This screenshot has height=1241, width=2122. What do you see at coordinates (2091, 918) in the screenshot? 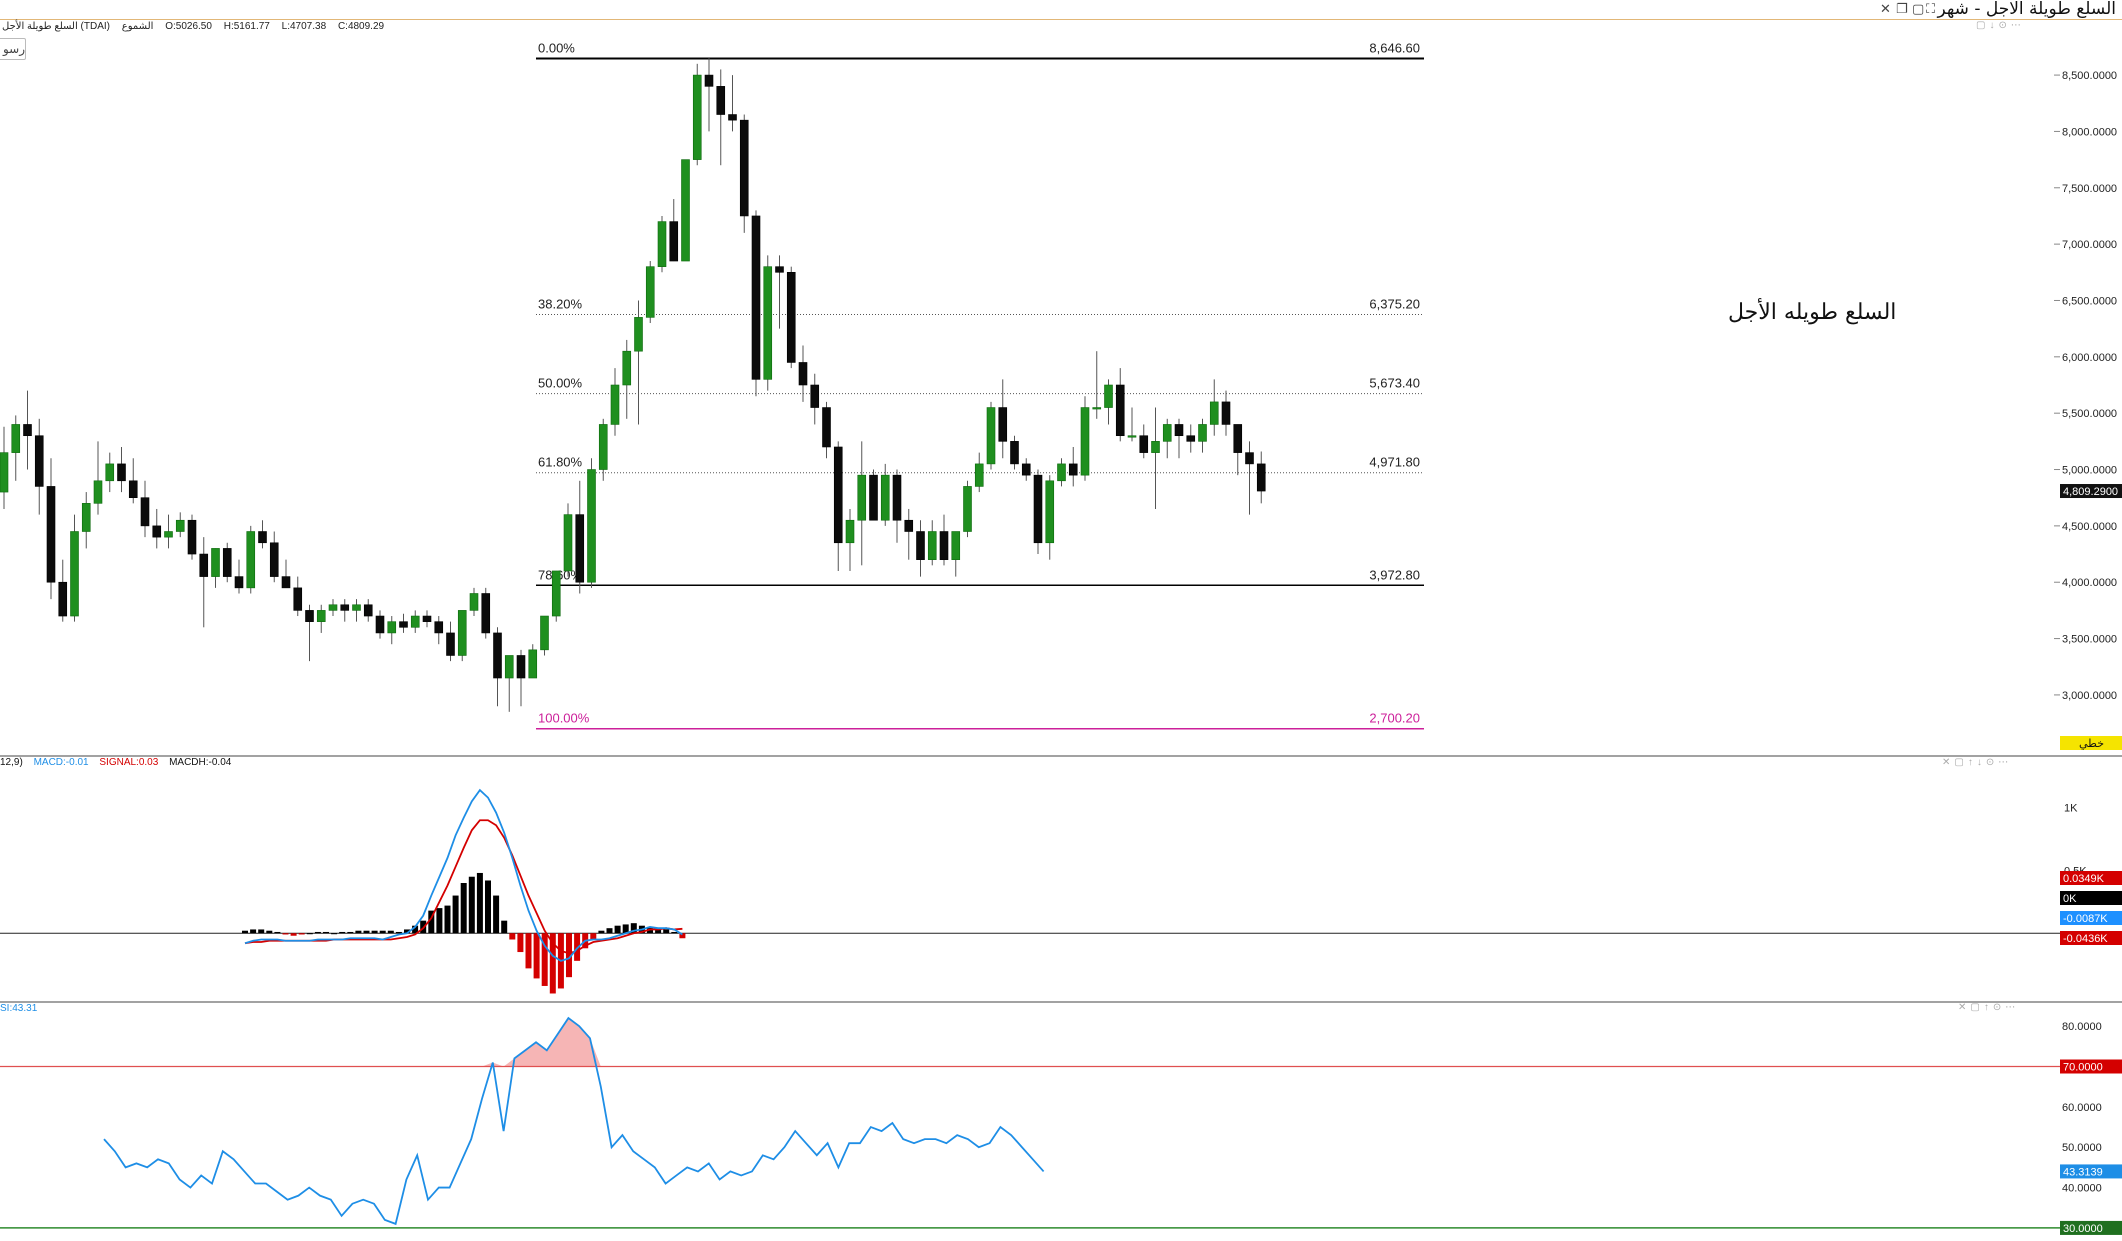
I see `macd-value-badge: -0.0087K` at bounding box center [2091, 918].